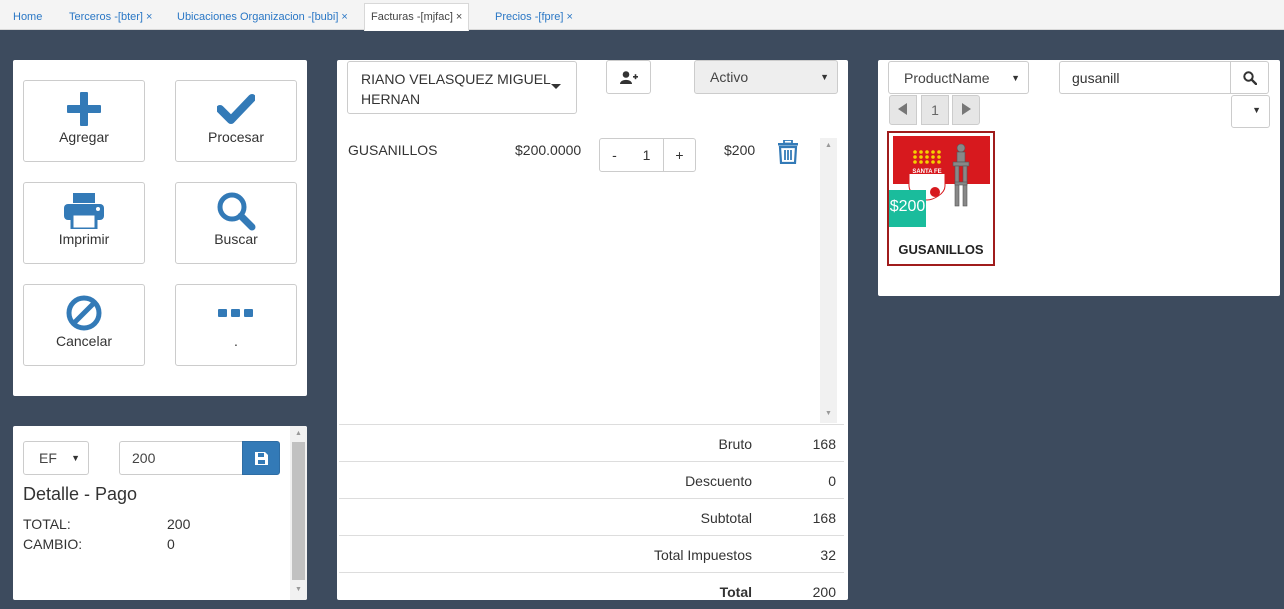  Describe the element at coordinates (1096, 78) in the screenshot. I see `search-value: gusanill` at that location.